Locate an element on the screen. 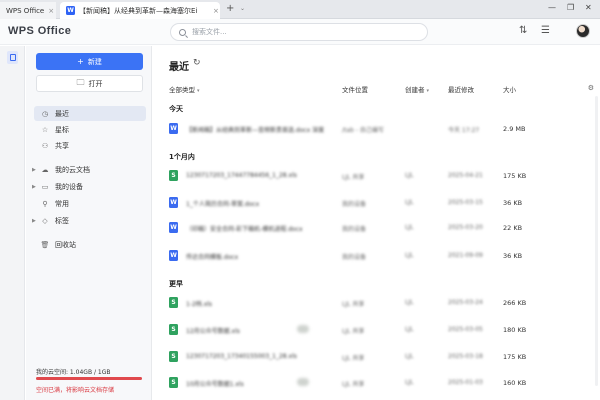  file-size: 160 KB is located at coordinates (515, 383).